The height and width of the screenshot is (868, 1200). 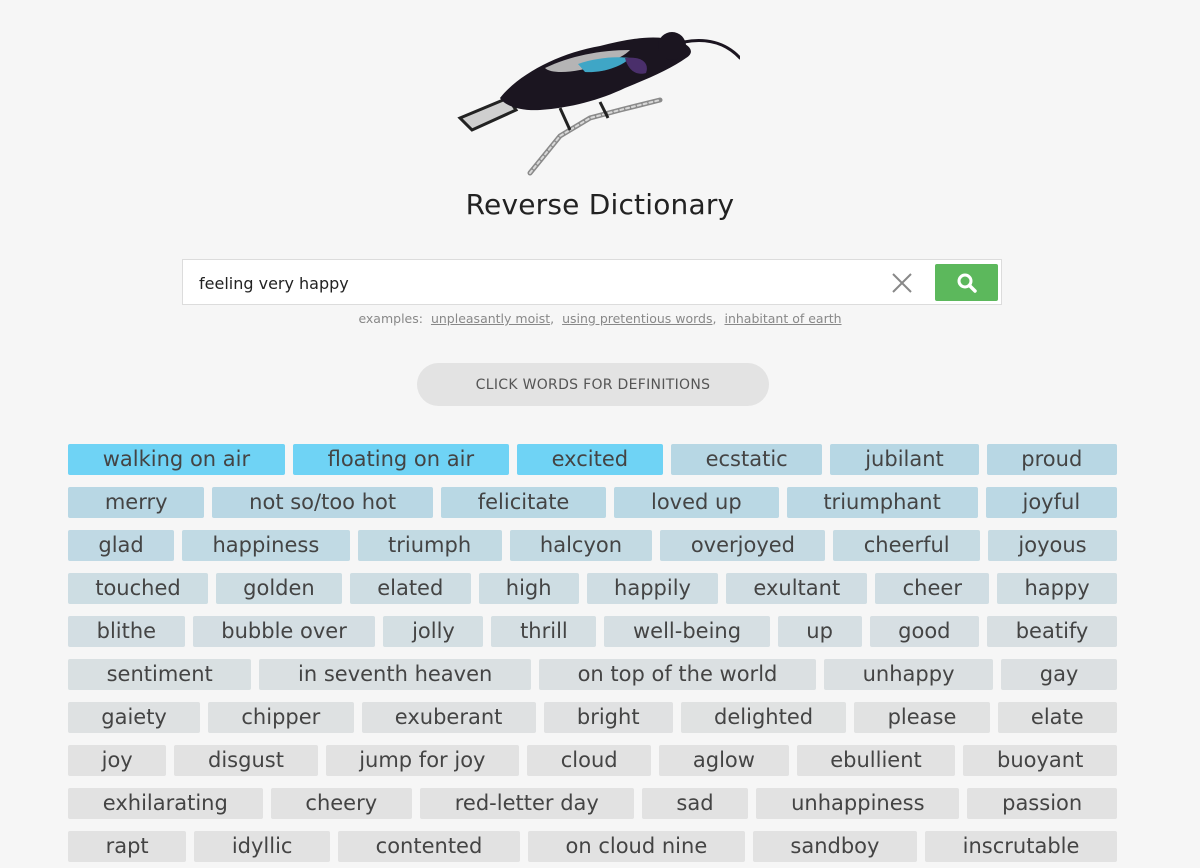 I want to click on result-word: triumph, so click(x=429, y=545).